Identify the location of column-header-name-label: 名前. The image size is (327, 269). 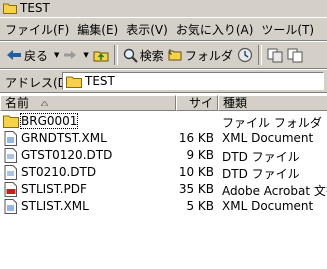
(17, 103).